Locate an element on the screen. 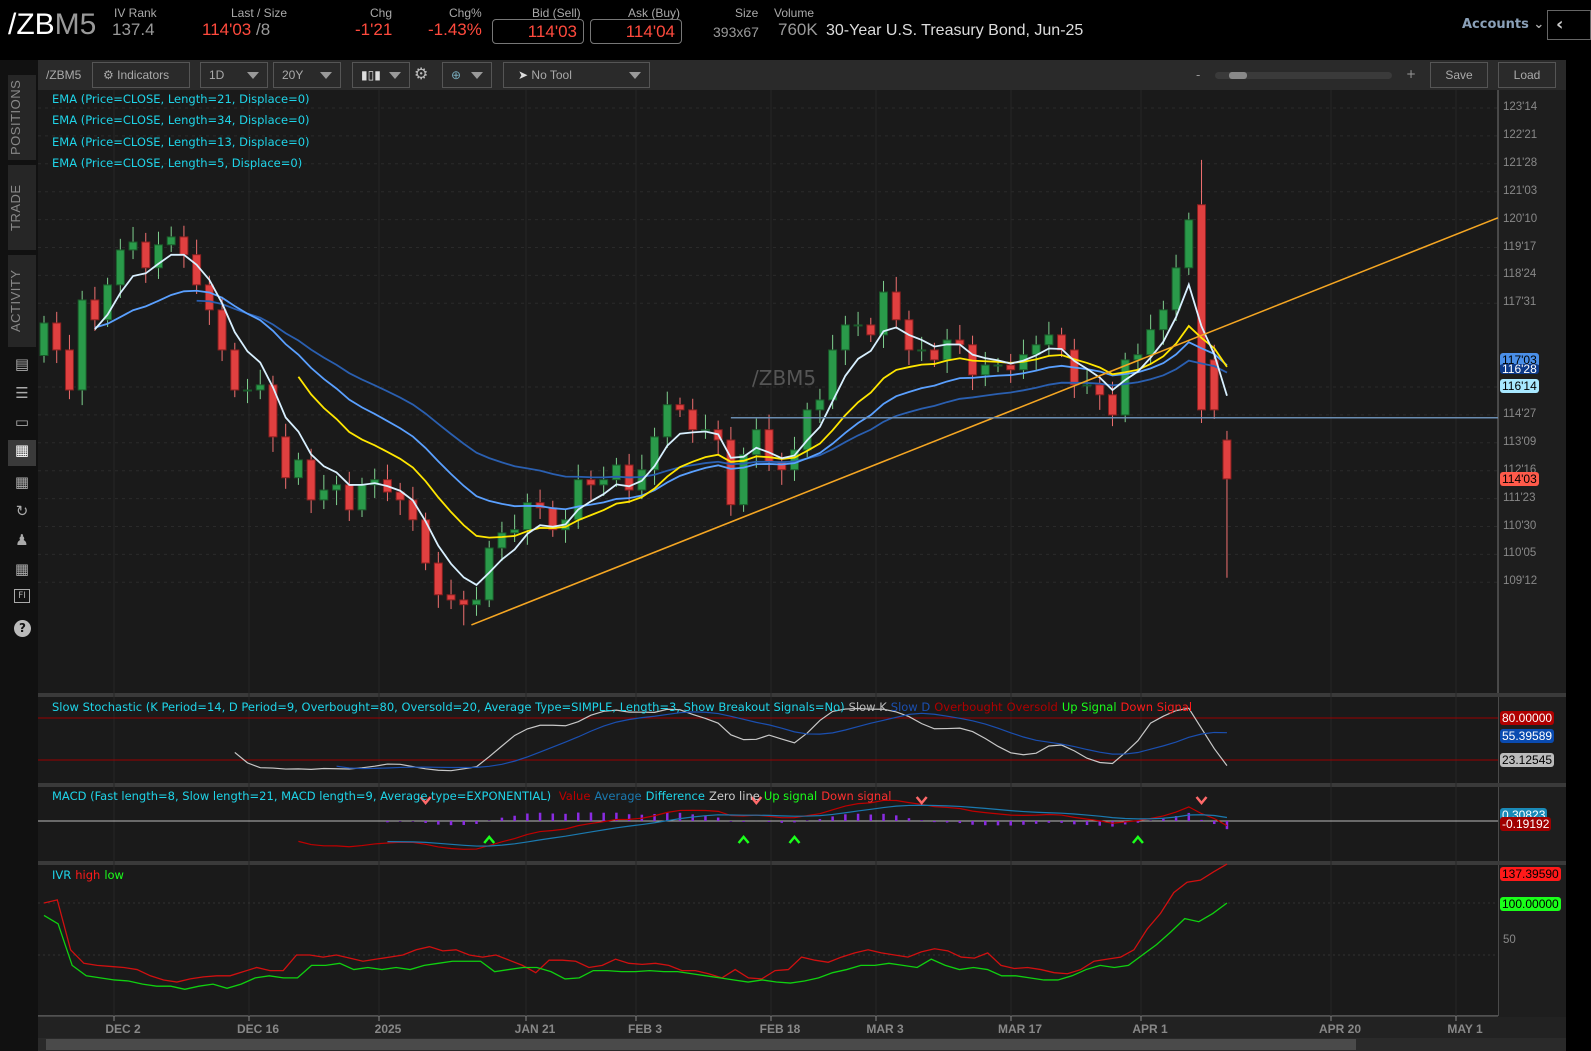  time-axis-label: MAY 1 is located at coordinates (1465, 1029).